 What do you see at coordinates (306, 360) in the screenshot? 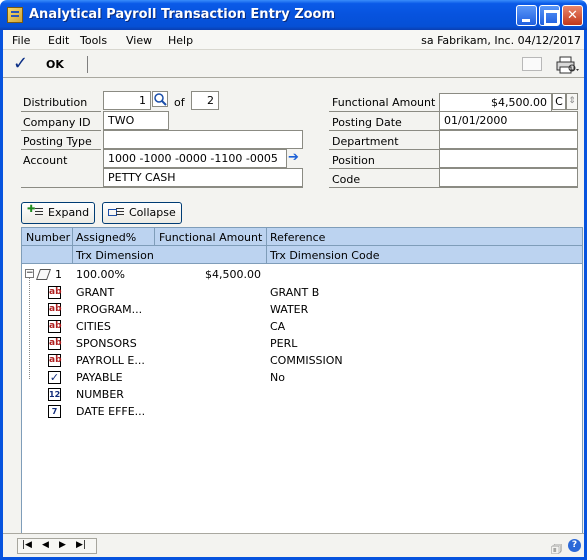
I see `dimension-code: COMMISSION` at bounding box center [306, 360].